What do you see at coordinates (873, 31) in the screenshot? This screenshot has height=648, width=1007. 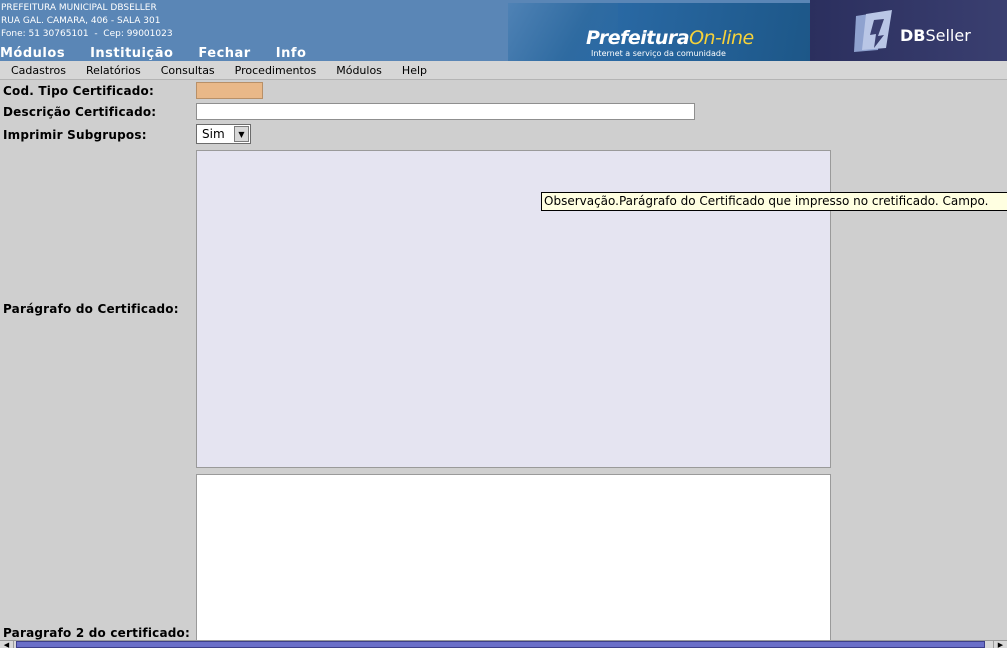 I see `dbseller-logo-icon` at bounding box center [873, 31].